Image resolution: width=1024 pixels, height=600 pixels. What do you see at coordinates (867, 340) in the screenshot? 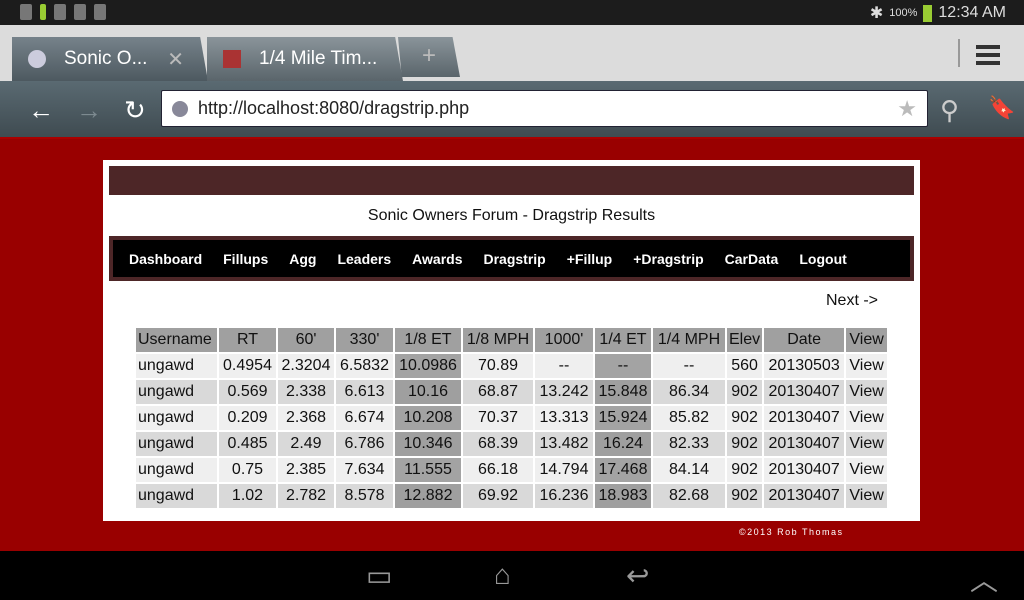
I see `column-header: View` at bounding box center [867, 340].